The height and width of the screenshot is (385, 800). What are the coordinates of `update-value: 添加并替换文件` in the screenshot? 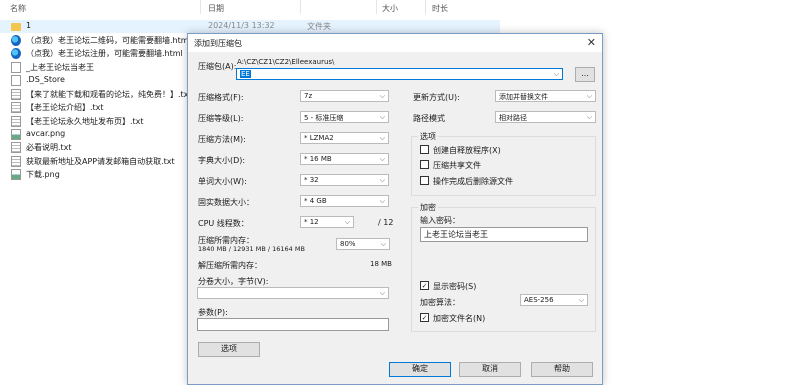 It's located at (523, 97).